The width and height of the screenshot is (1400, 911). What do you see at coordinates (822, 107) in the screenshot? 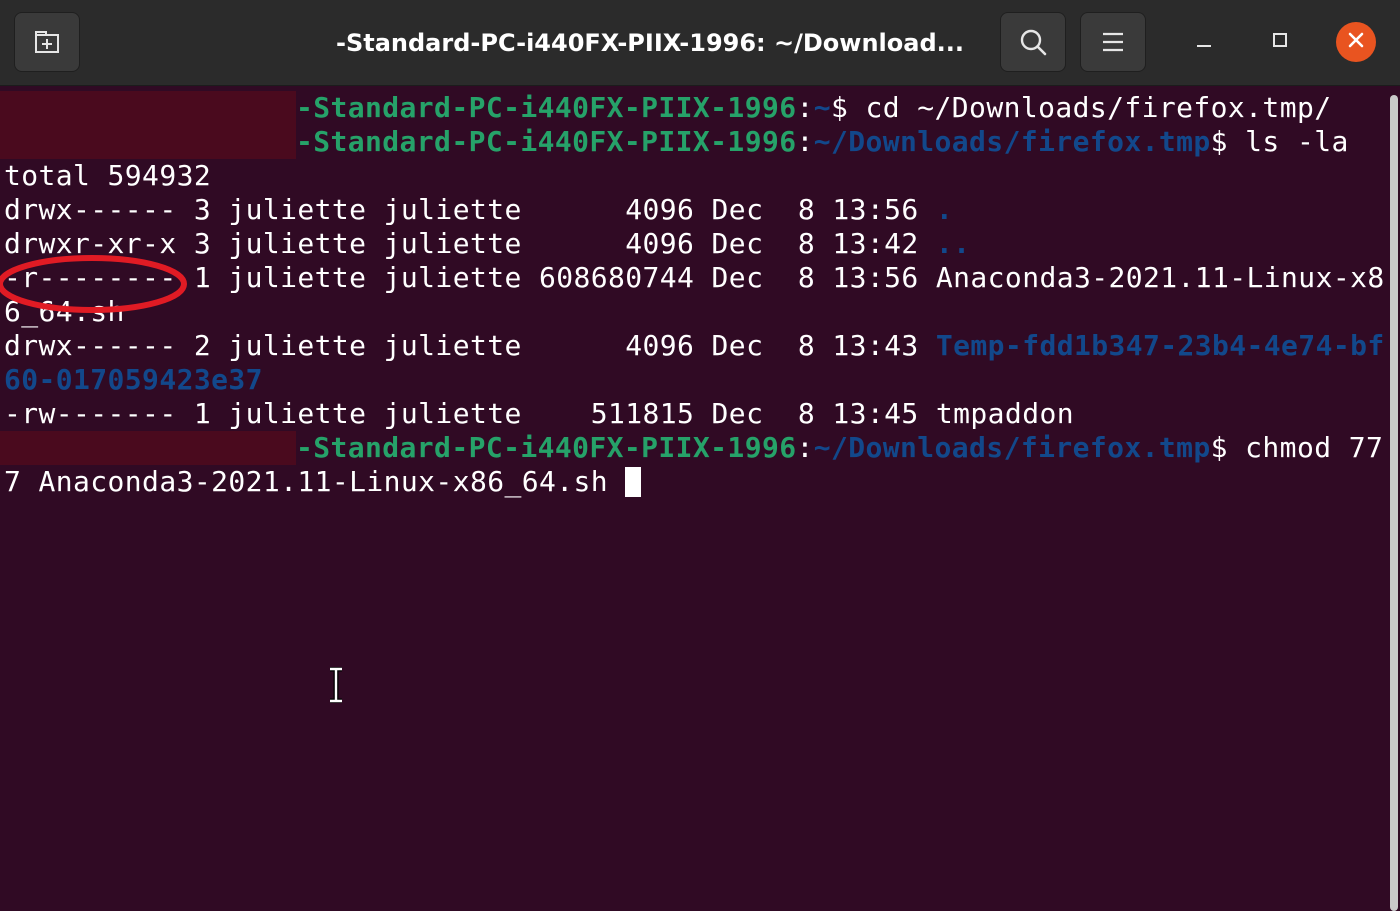
I see `prompt-path: ~` at bounding box center [822, 107].